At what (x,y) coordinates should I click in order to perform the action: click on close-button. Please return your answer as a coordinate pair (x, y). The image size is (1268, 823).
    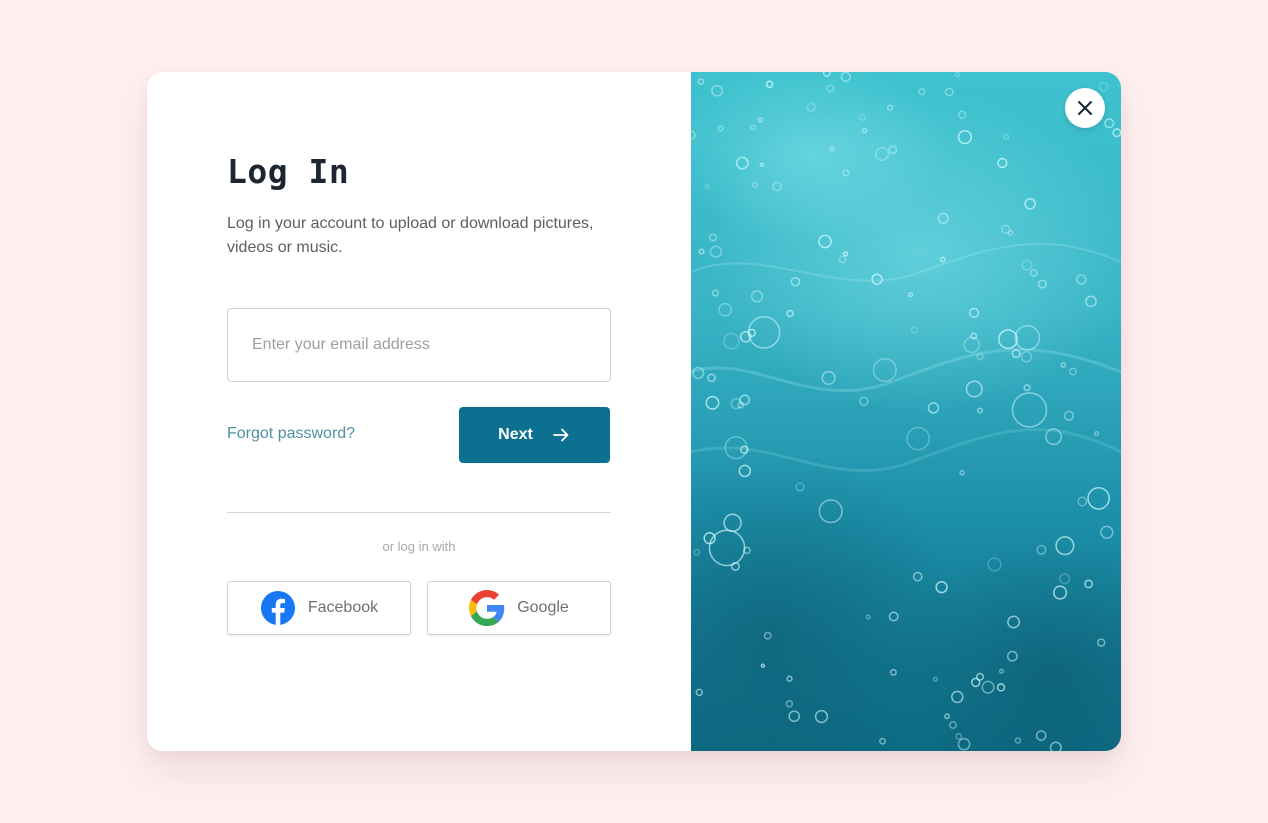
    Looking at the image, I should click on (1085, 108).